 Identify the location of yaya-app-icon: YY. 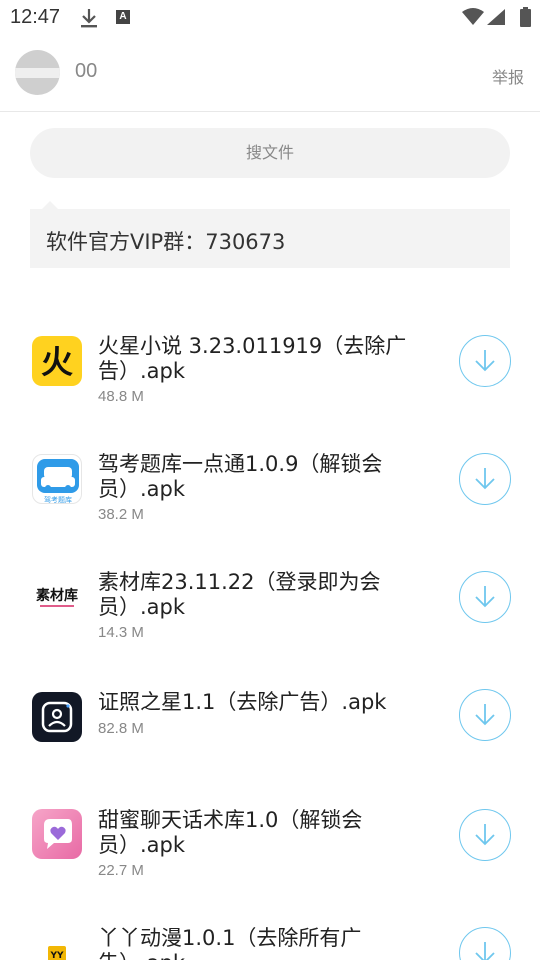
(57, 951).